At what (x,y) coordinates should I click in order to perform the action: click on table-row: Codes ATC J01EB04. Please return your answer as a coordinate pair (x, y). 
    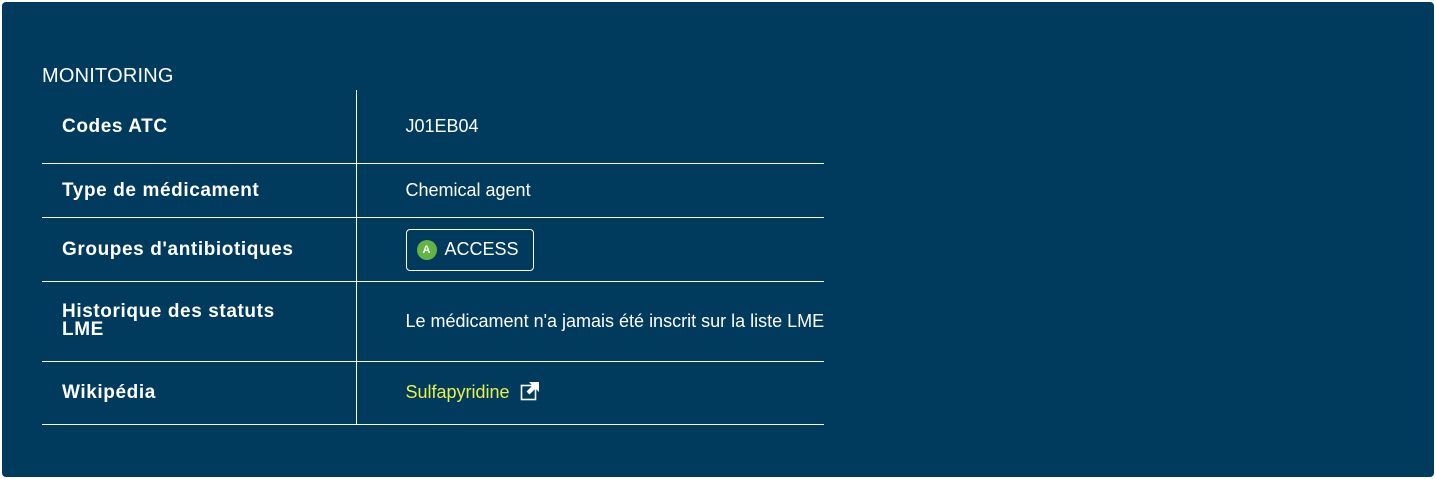
    Looking at the image, I should click on (433, 127).